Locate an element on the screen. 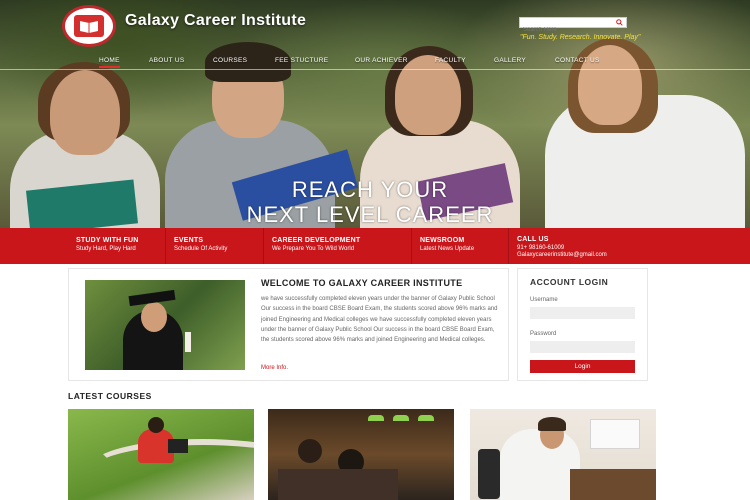  student-hair is located at coordinates (552, 424).